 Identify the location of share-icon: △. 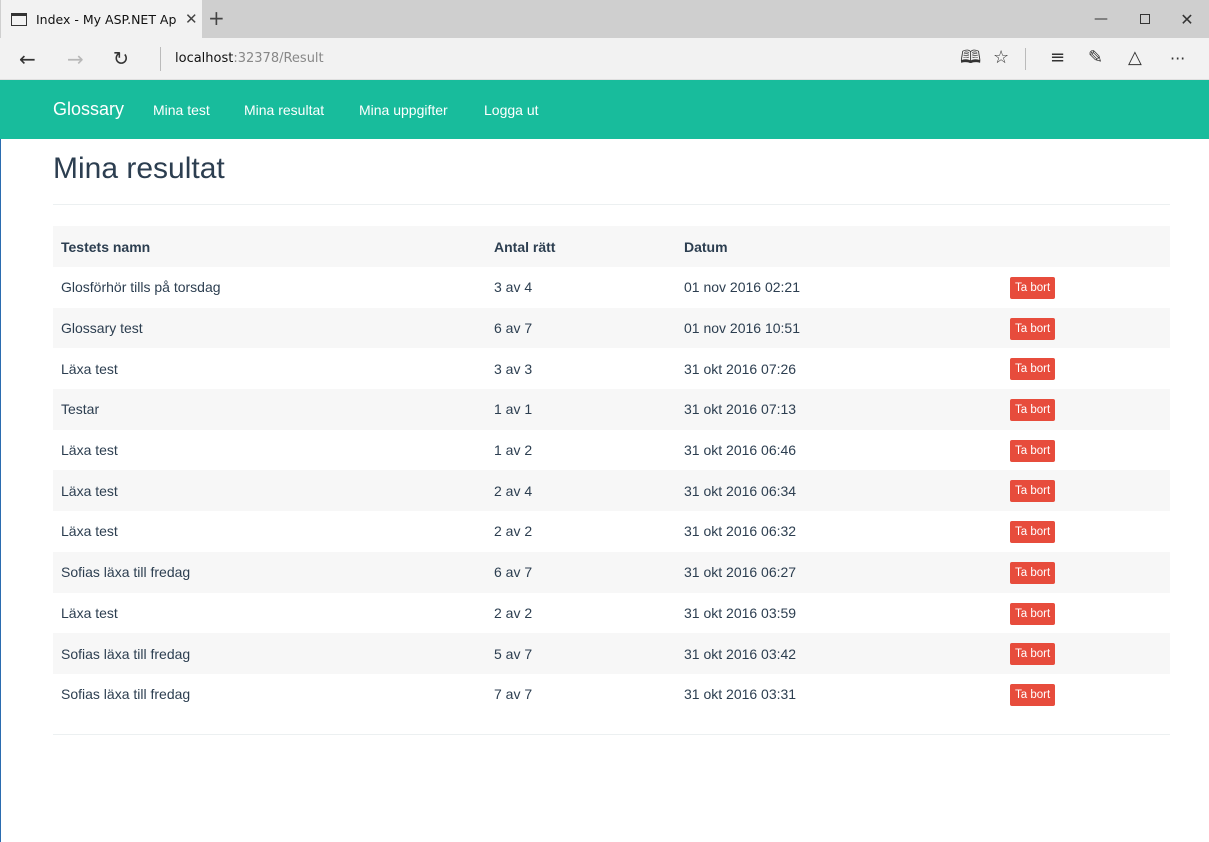
(1135, 58).